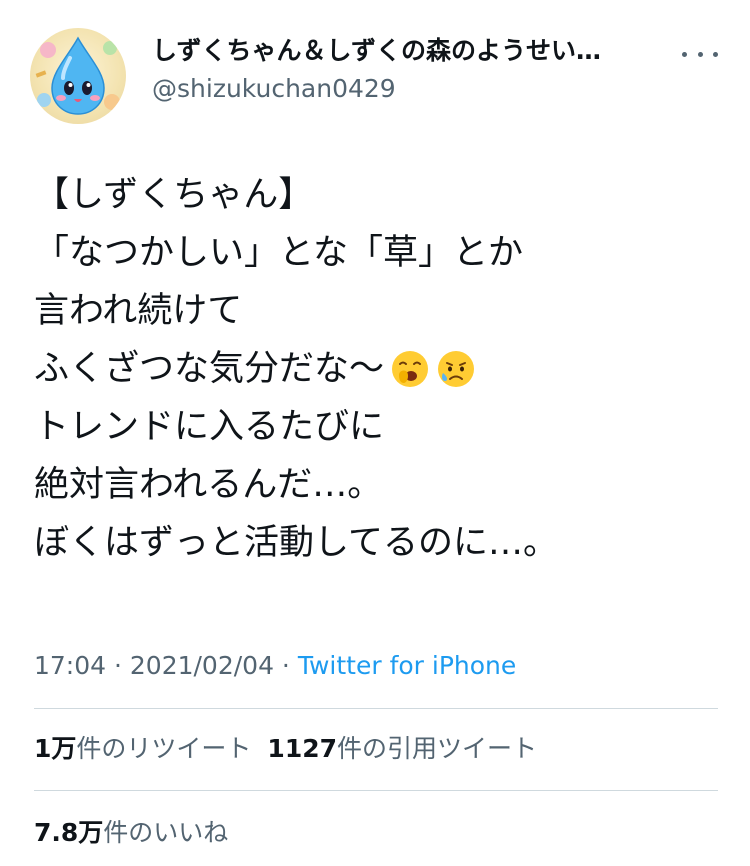  Describe the element at coordinates (209, 369) in the screenshot. I see `tweet-line-text: ふくざつな気分だな〜` at that location.